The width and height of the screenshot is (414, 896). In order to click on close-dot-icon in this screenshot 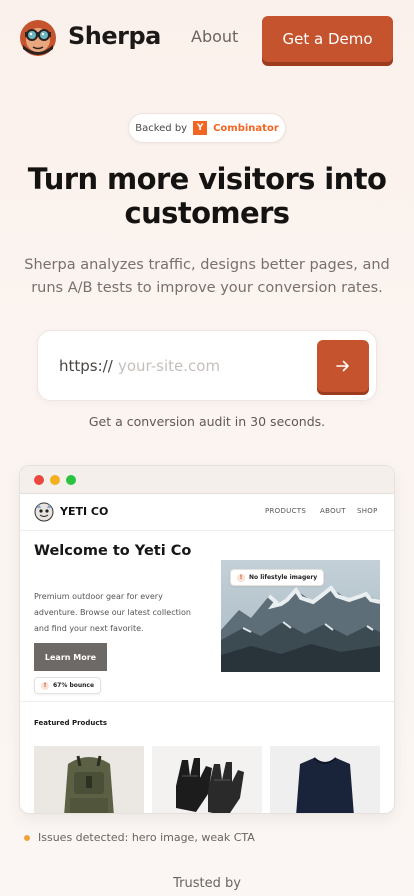, I will do `click(39, 480)`.